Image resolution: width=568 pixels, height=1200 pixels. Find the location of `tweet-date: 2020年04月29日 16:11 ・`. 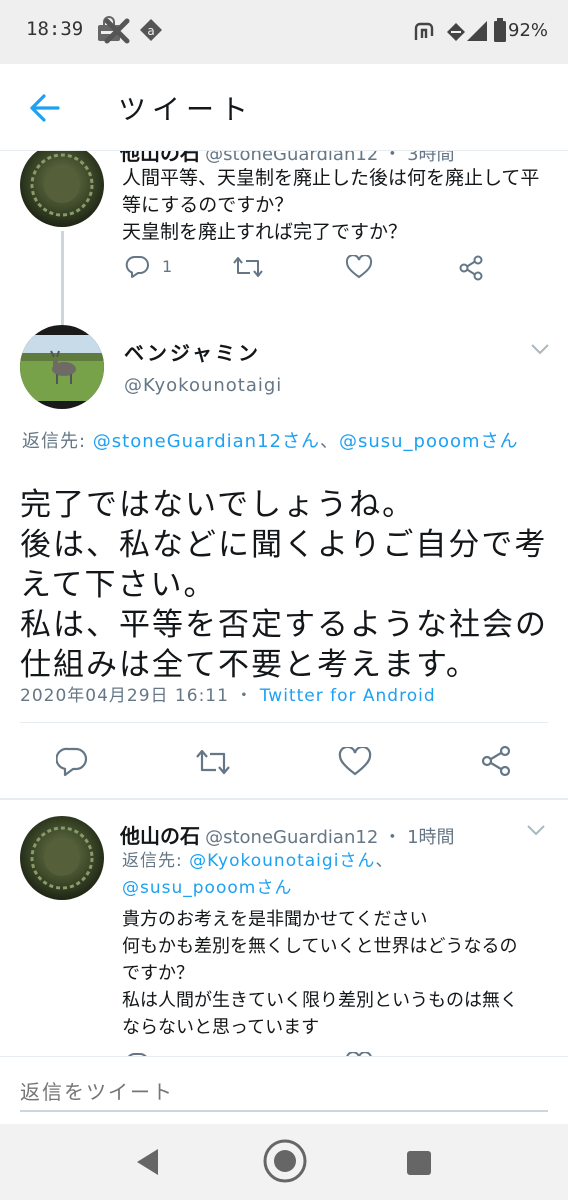

tweet-date: 2020年04月29日 16:11 ・ is located at coordinates (140, 696).